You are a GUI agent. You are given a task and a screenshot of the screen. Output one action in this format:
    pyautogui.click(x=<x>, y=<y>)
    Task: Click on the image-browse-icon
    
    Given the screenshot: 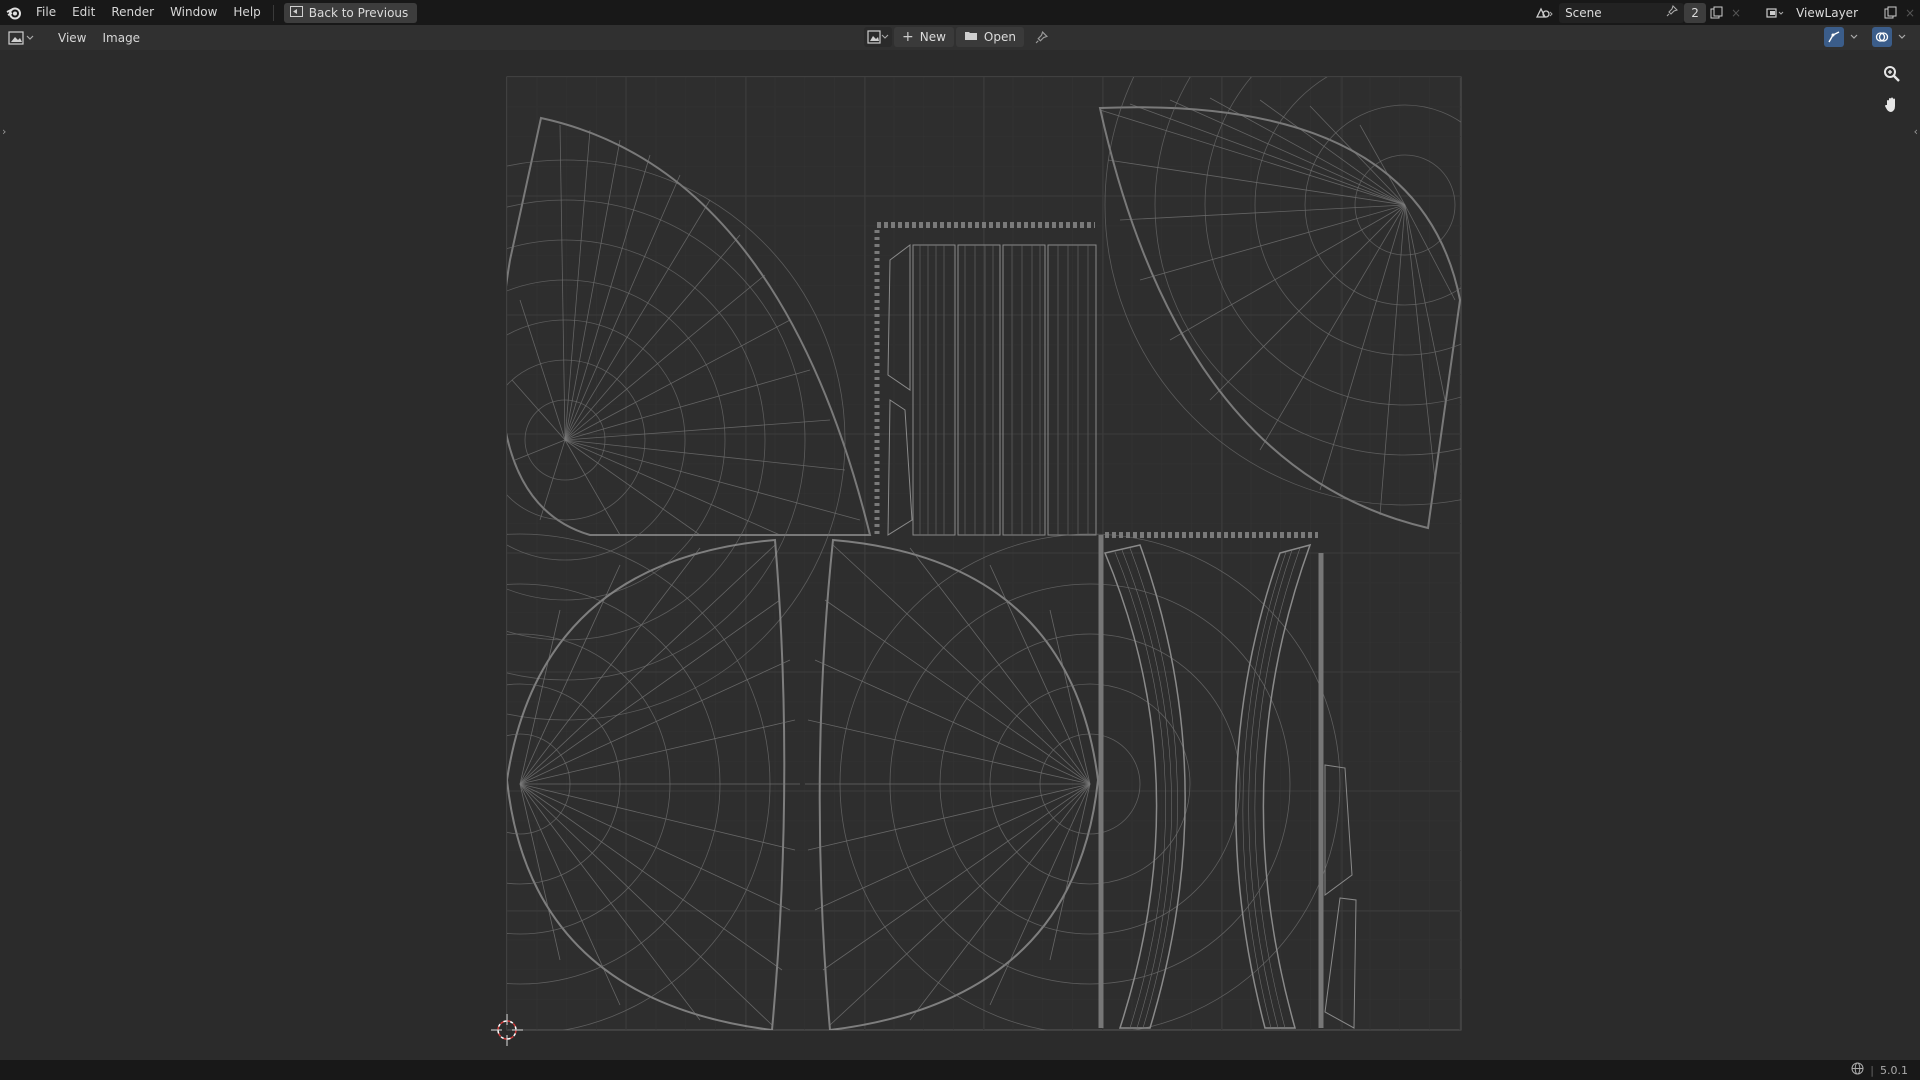 What is the action you would take?
    pyautogui.click(x=878, y=37)
    